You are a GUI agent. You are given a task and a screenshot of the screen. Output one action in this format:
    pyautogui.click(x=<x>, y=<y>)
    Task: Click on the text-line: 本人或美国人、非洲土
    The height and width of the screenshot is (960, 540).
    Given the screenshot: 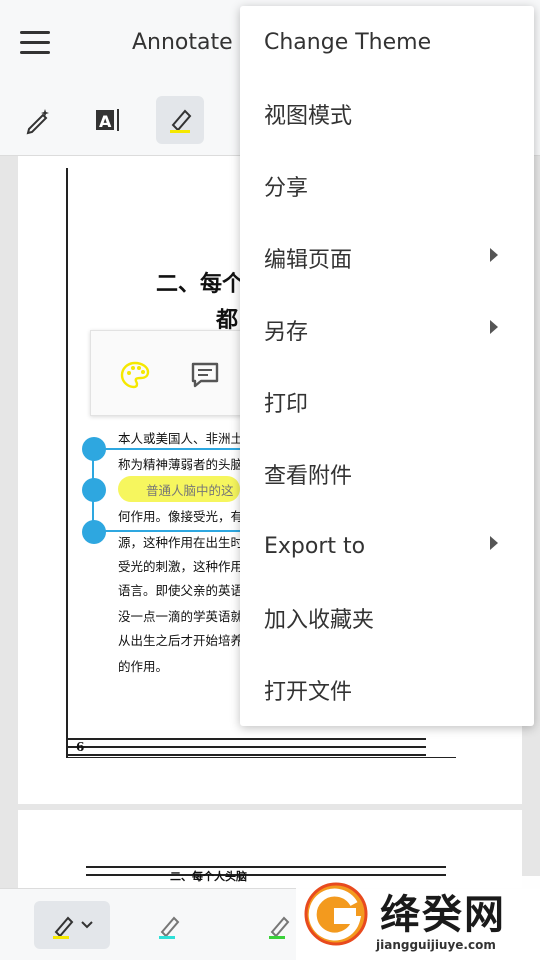 What is the action you would take?
    pyautogui.click(x=181, y=438)
    